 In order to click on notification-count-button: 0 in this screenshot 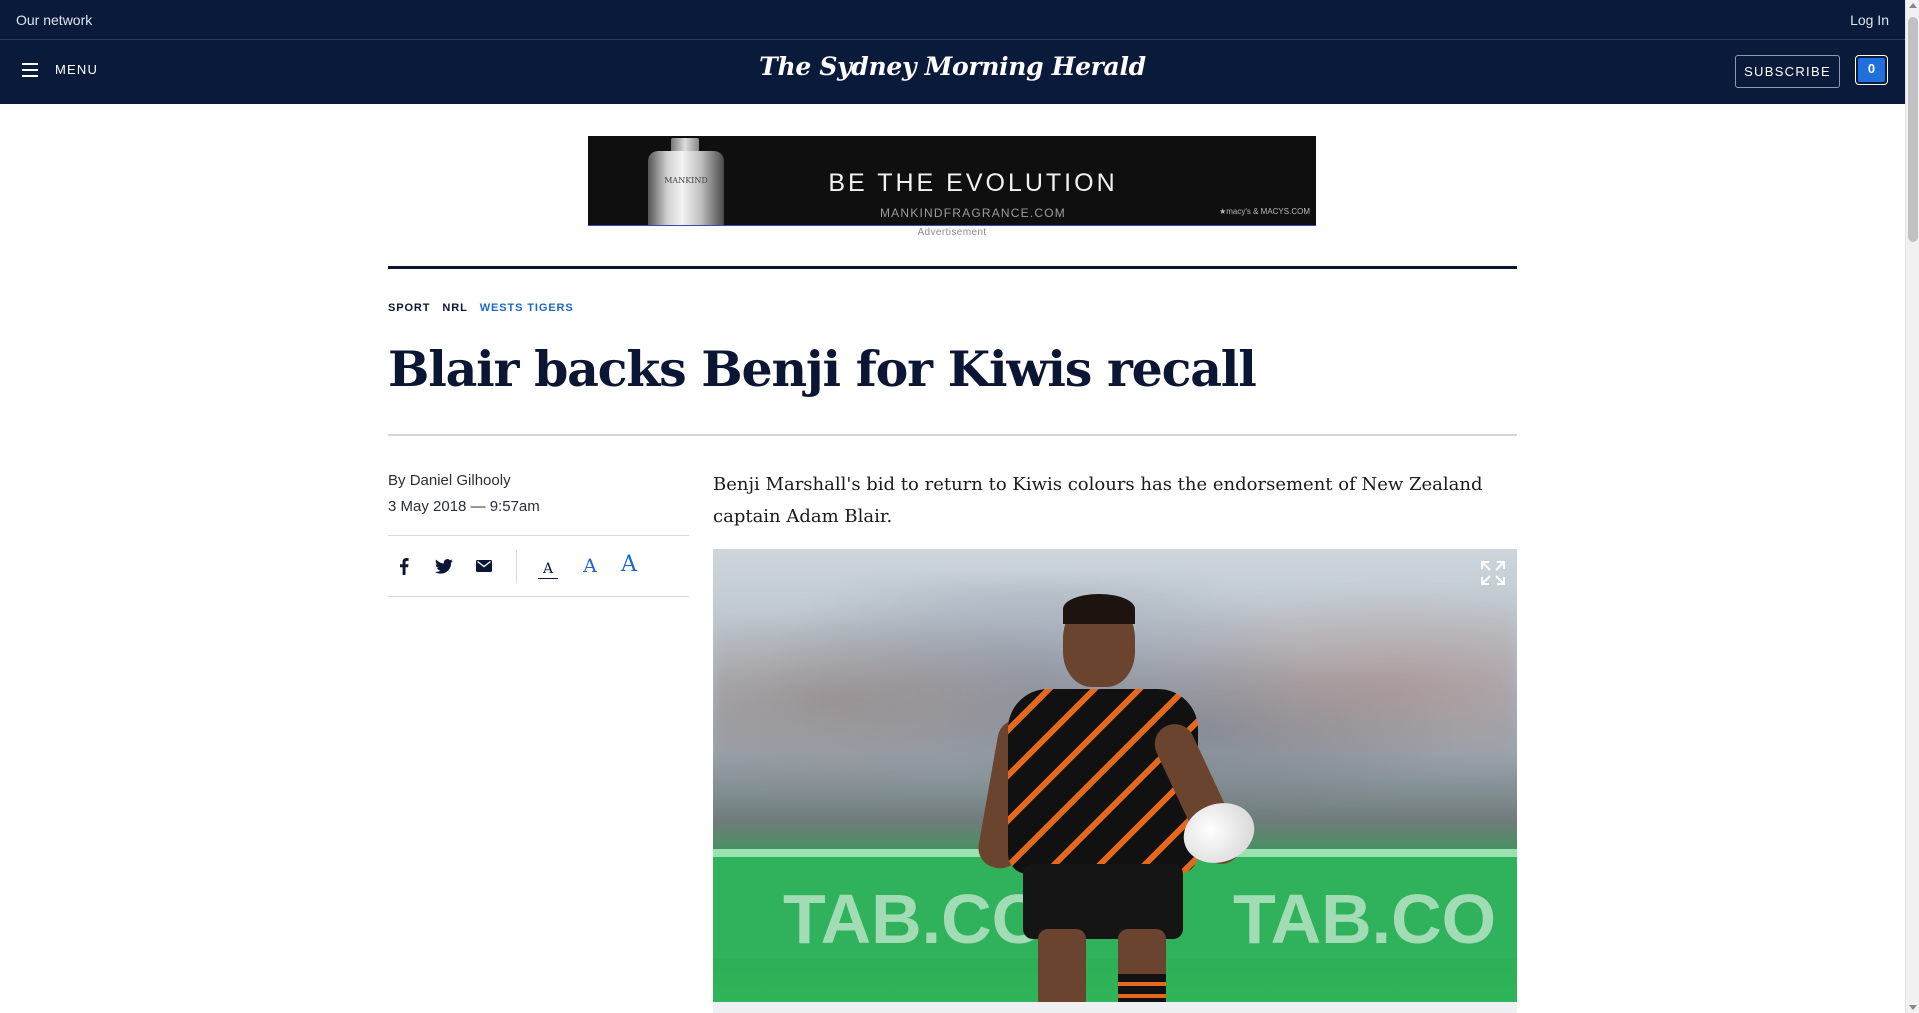, I will do `click(1871, 70)`.